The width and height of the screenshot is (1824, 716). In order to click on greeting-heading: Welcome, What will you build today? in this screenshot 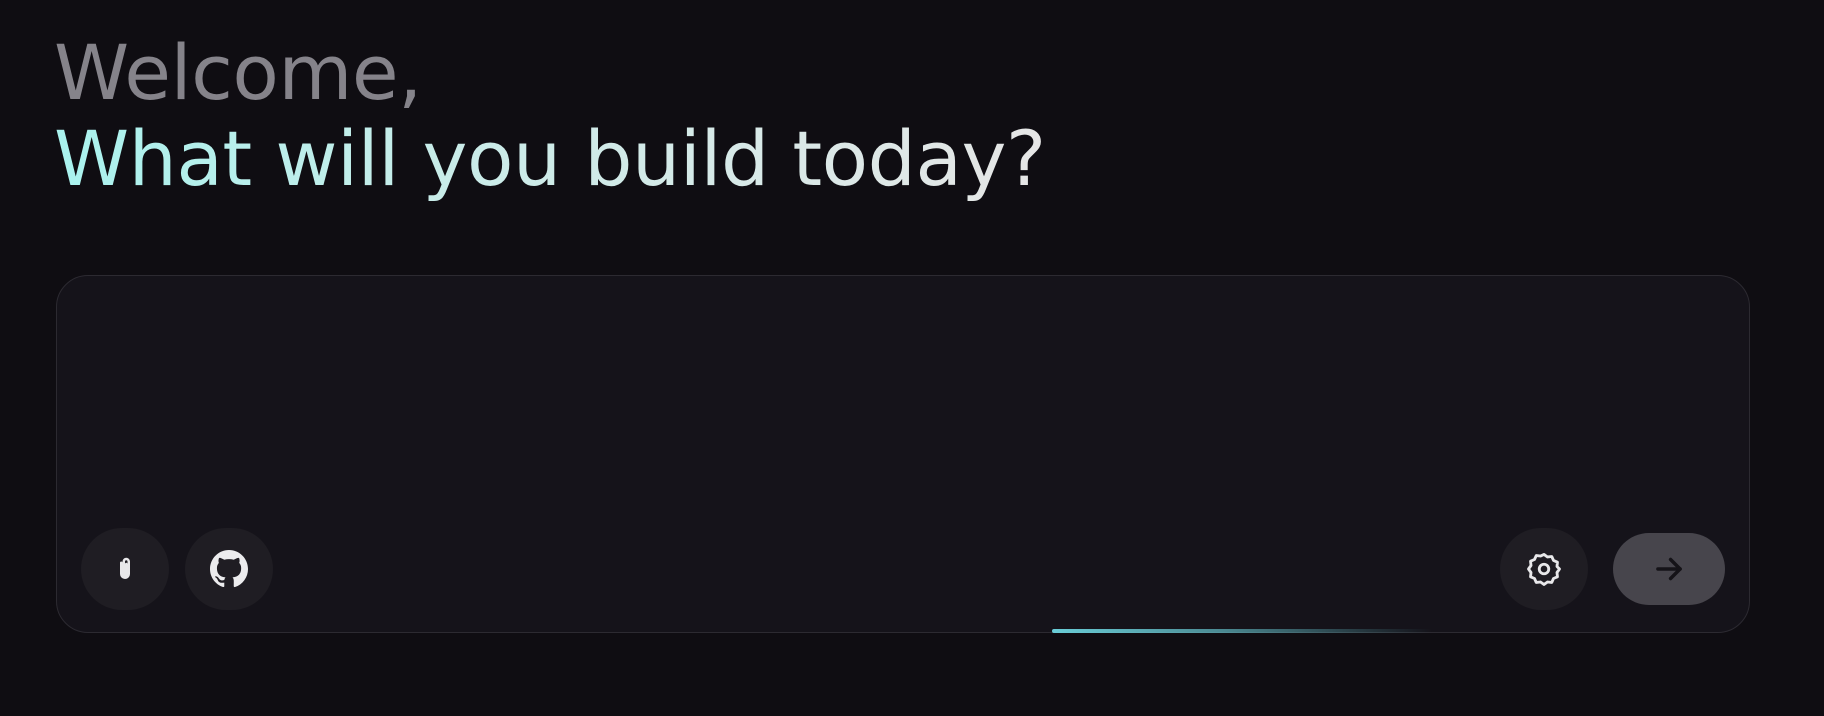, I will do `click(550, 116)`.